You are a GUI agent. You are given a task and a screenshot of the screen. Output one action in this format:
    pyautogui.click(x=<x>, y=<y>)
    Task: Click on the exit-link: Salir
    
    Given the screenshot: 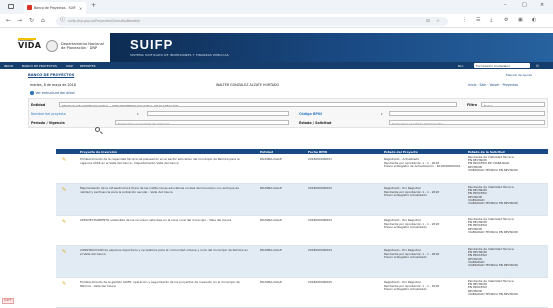 What is the action you would take?
    pyautogui.click(x=482, y=85)
    